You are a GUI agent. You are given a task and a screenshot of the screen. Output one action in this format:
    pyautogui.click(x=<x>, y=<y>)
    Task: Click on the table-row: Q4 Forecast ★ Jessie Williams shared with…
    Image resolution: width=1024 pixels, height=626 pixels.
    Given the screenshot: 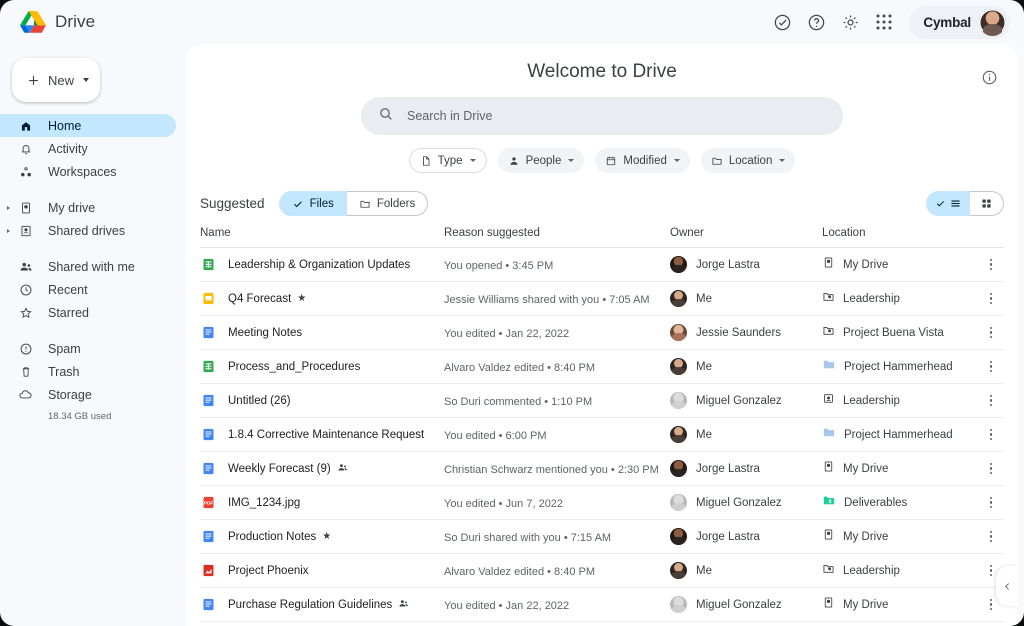 What is the action you would take?
    pyautogui.click(x=602, y=299)
    